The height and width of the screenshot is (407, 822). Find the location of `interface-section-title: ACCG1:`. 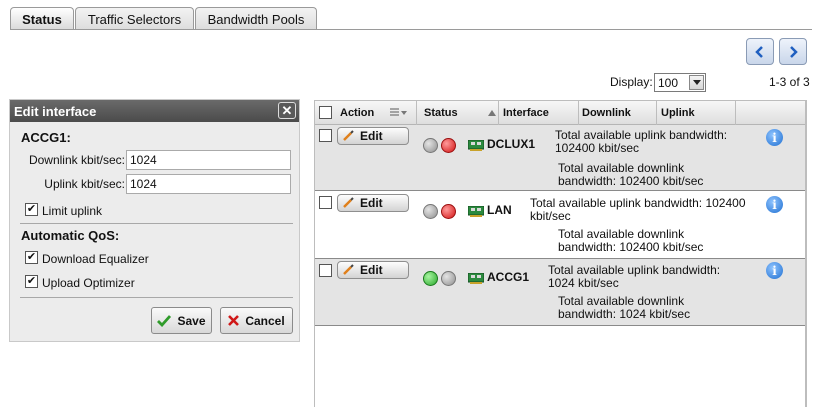

interface-section-title: ACCG1: is located at coordinates (46, 137).